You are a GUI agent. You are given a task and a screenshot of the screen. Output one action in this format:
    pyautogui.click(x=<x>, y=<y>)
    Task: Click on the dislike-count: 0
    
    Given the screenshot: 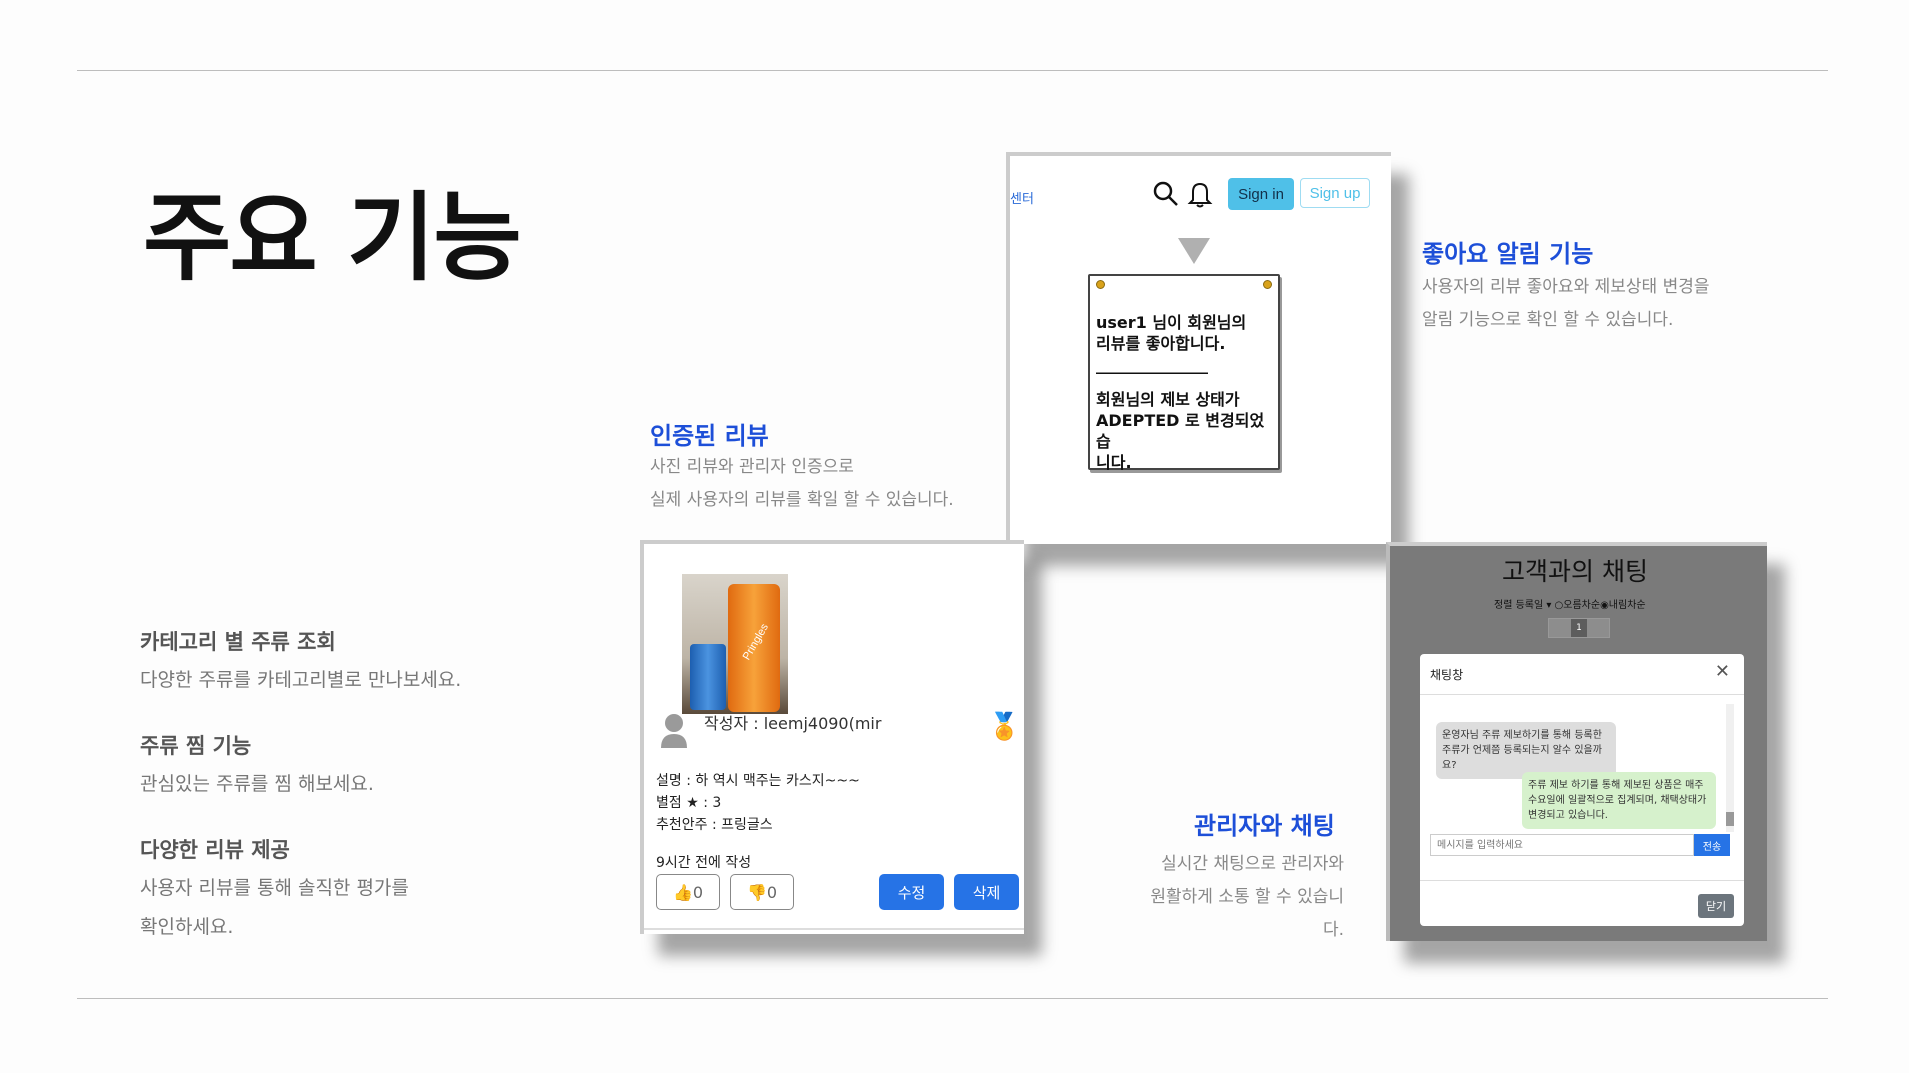 What is the action you would take?
    pyautogui.click(x=772, y=892)
    